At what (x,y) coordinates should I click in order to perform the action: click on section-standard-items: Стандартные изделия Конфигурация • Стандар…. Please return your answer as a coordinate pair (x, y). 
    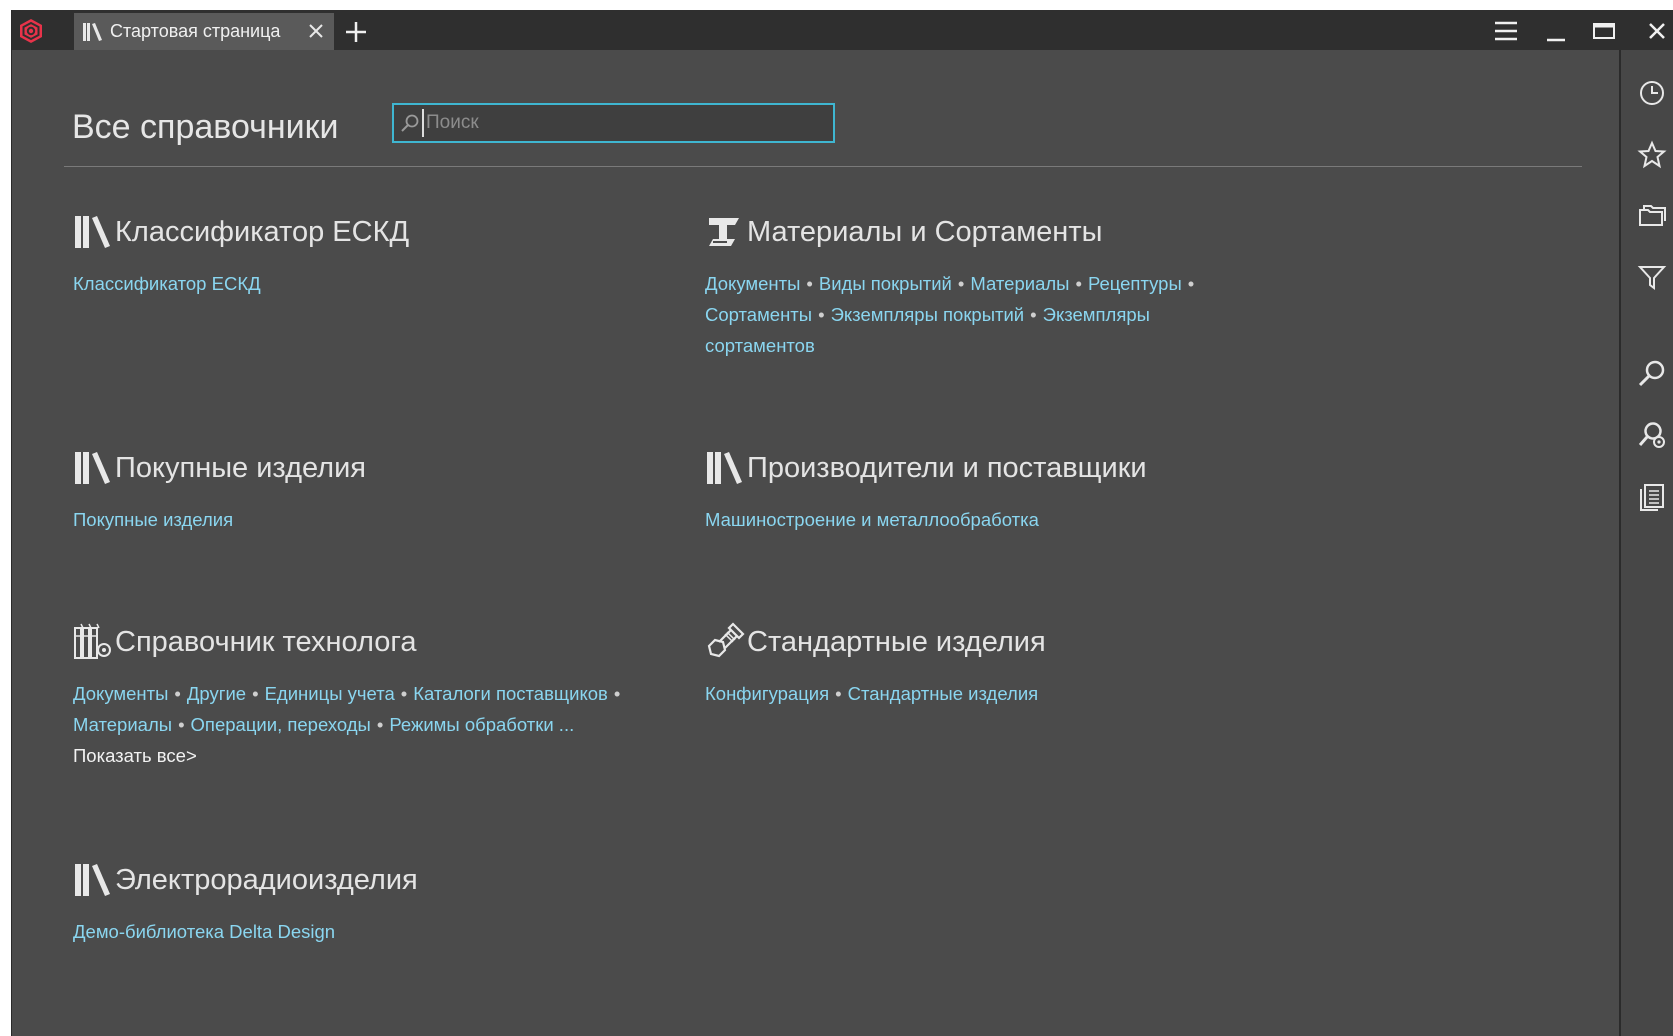
    Looking at the image, I should click on (1015, 664).